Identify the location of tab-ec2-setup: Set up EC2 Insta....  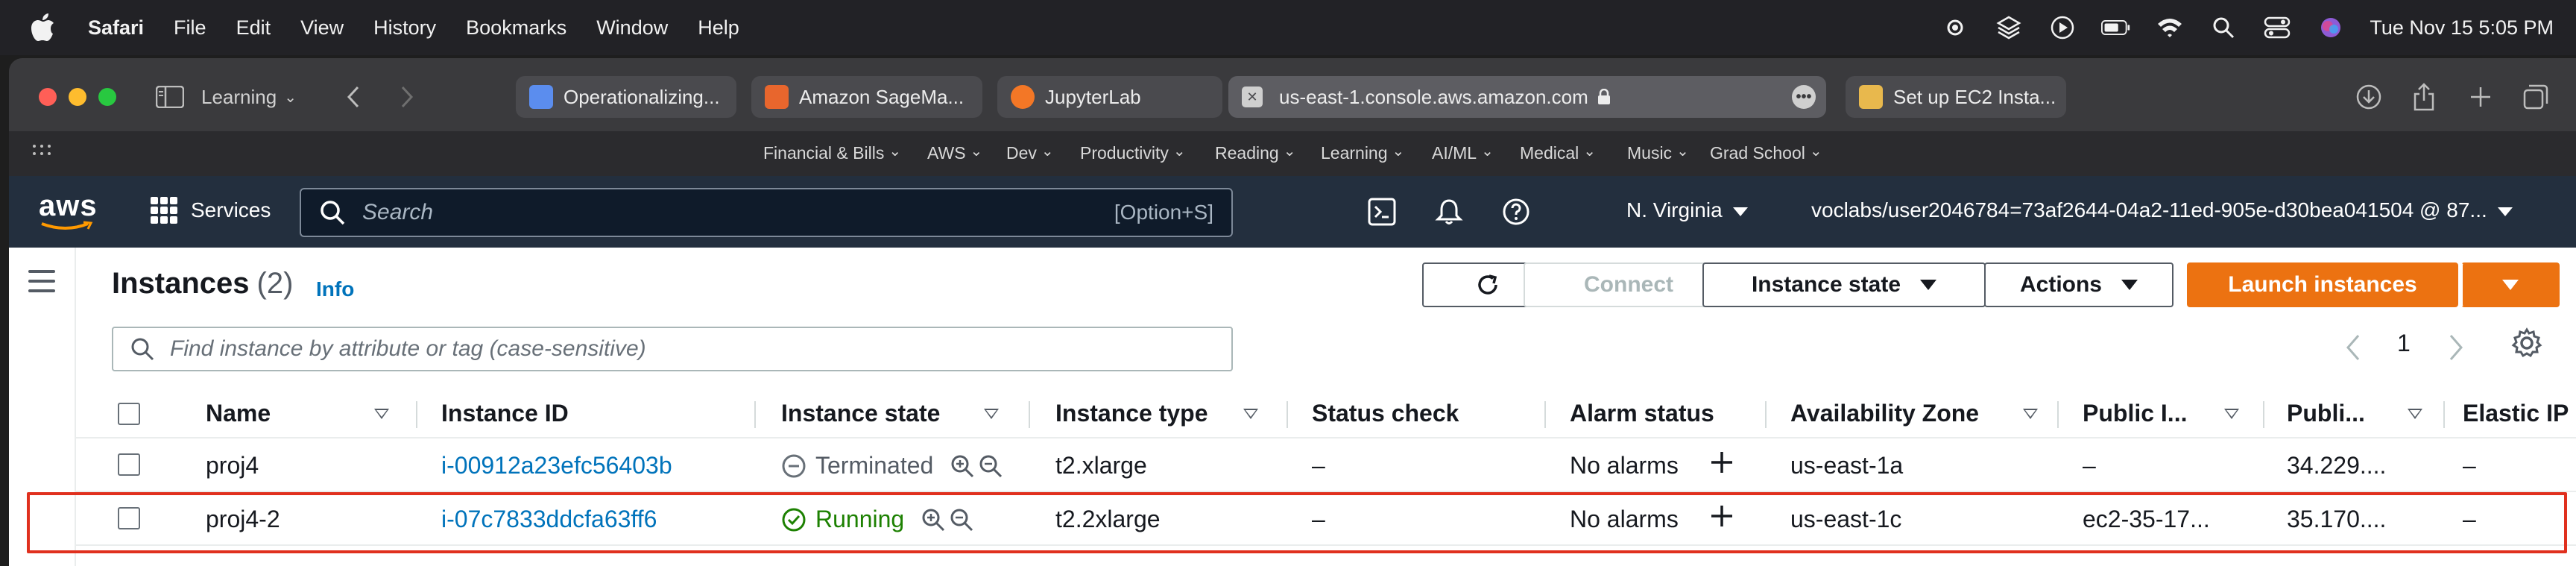
(1956, 97).